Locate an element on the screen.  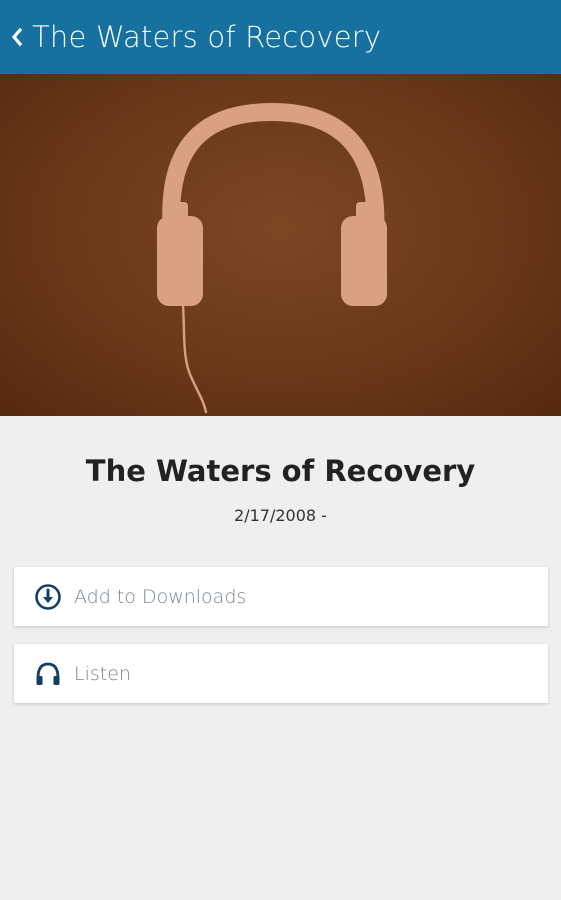
add-to-downloads-button: Add to Downloads is located at coordinates (281, 596).